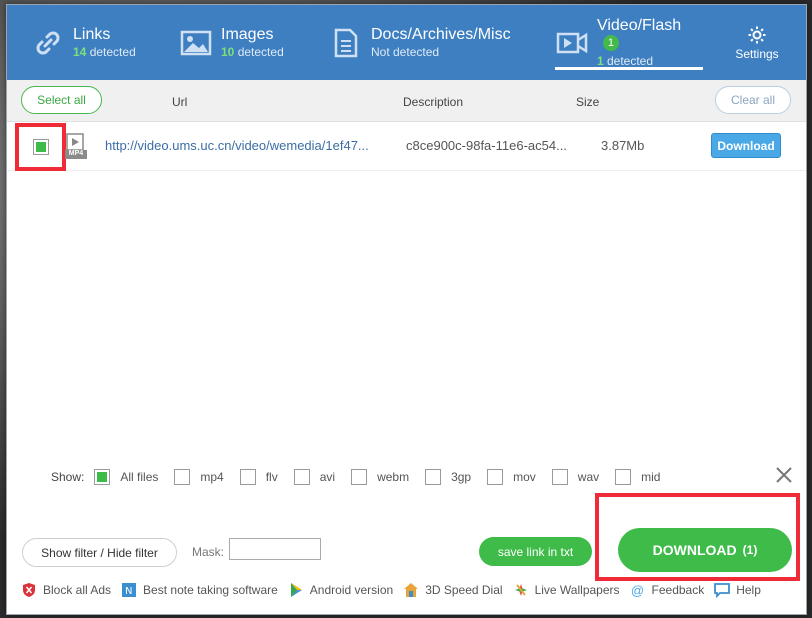 This screenshot has width=812, height=618. What do you see at coordinates (199, 477) in the screenshot?
I see `filter-option-mp4: mp4` at bounding box center [199, 477].